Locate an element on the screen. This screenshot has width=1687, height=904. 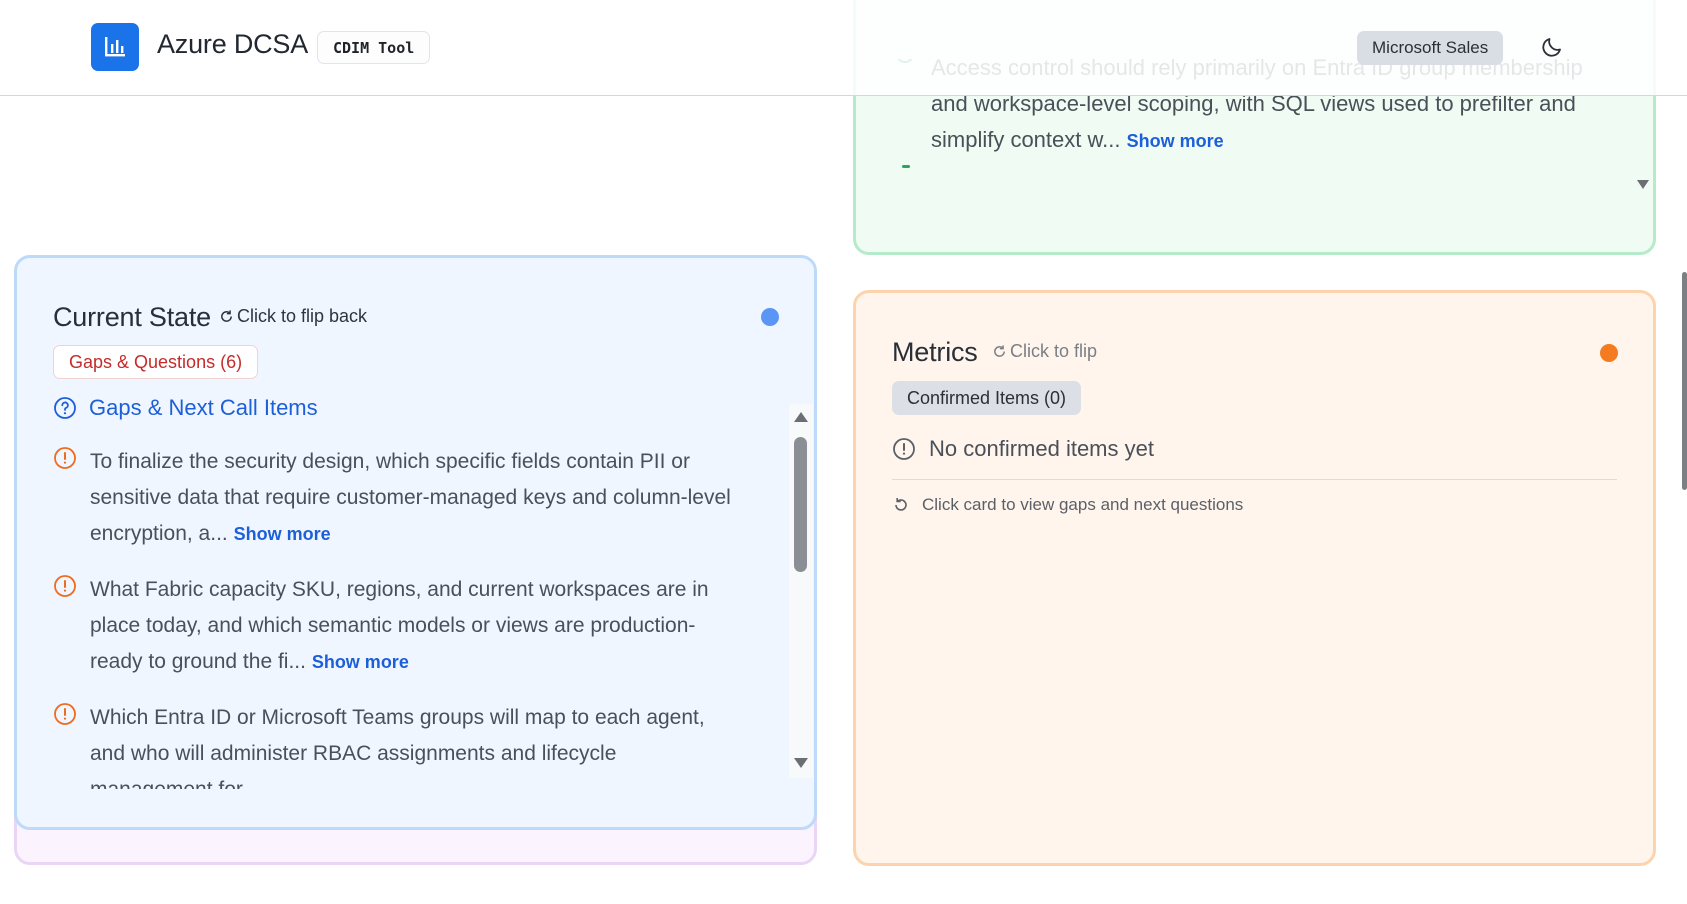
org-badge: Microsoft Sales is located at coordinates (1430, 48).